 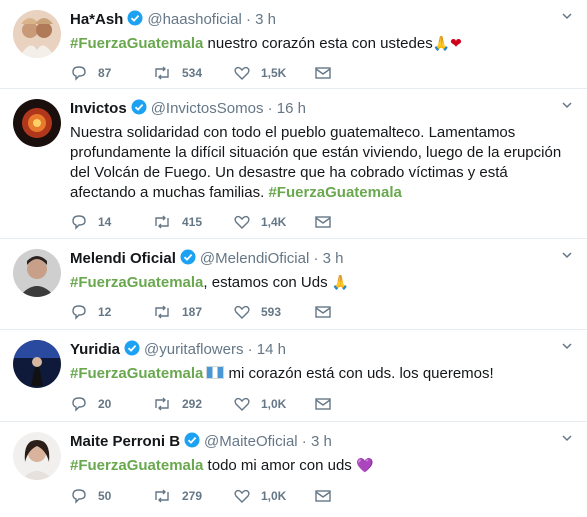 What do you see at coordinates (192, 312) in the screenshot?
I see `retweet-count: 187` at bounding box center [192, 312].